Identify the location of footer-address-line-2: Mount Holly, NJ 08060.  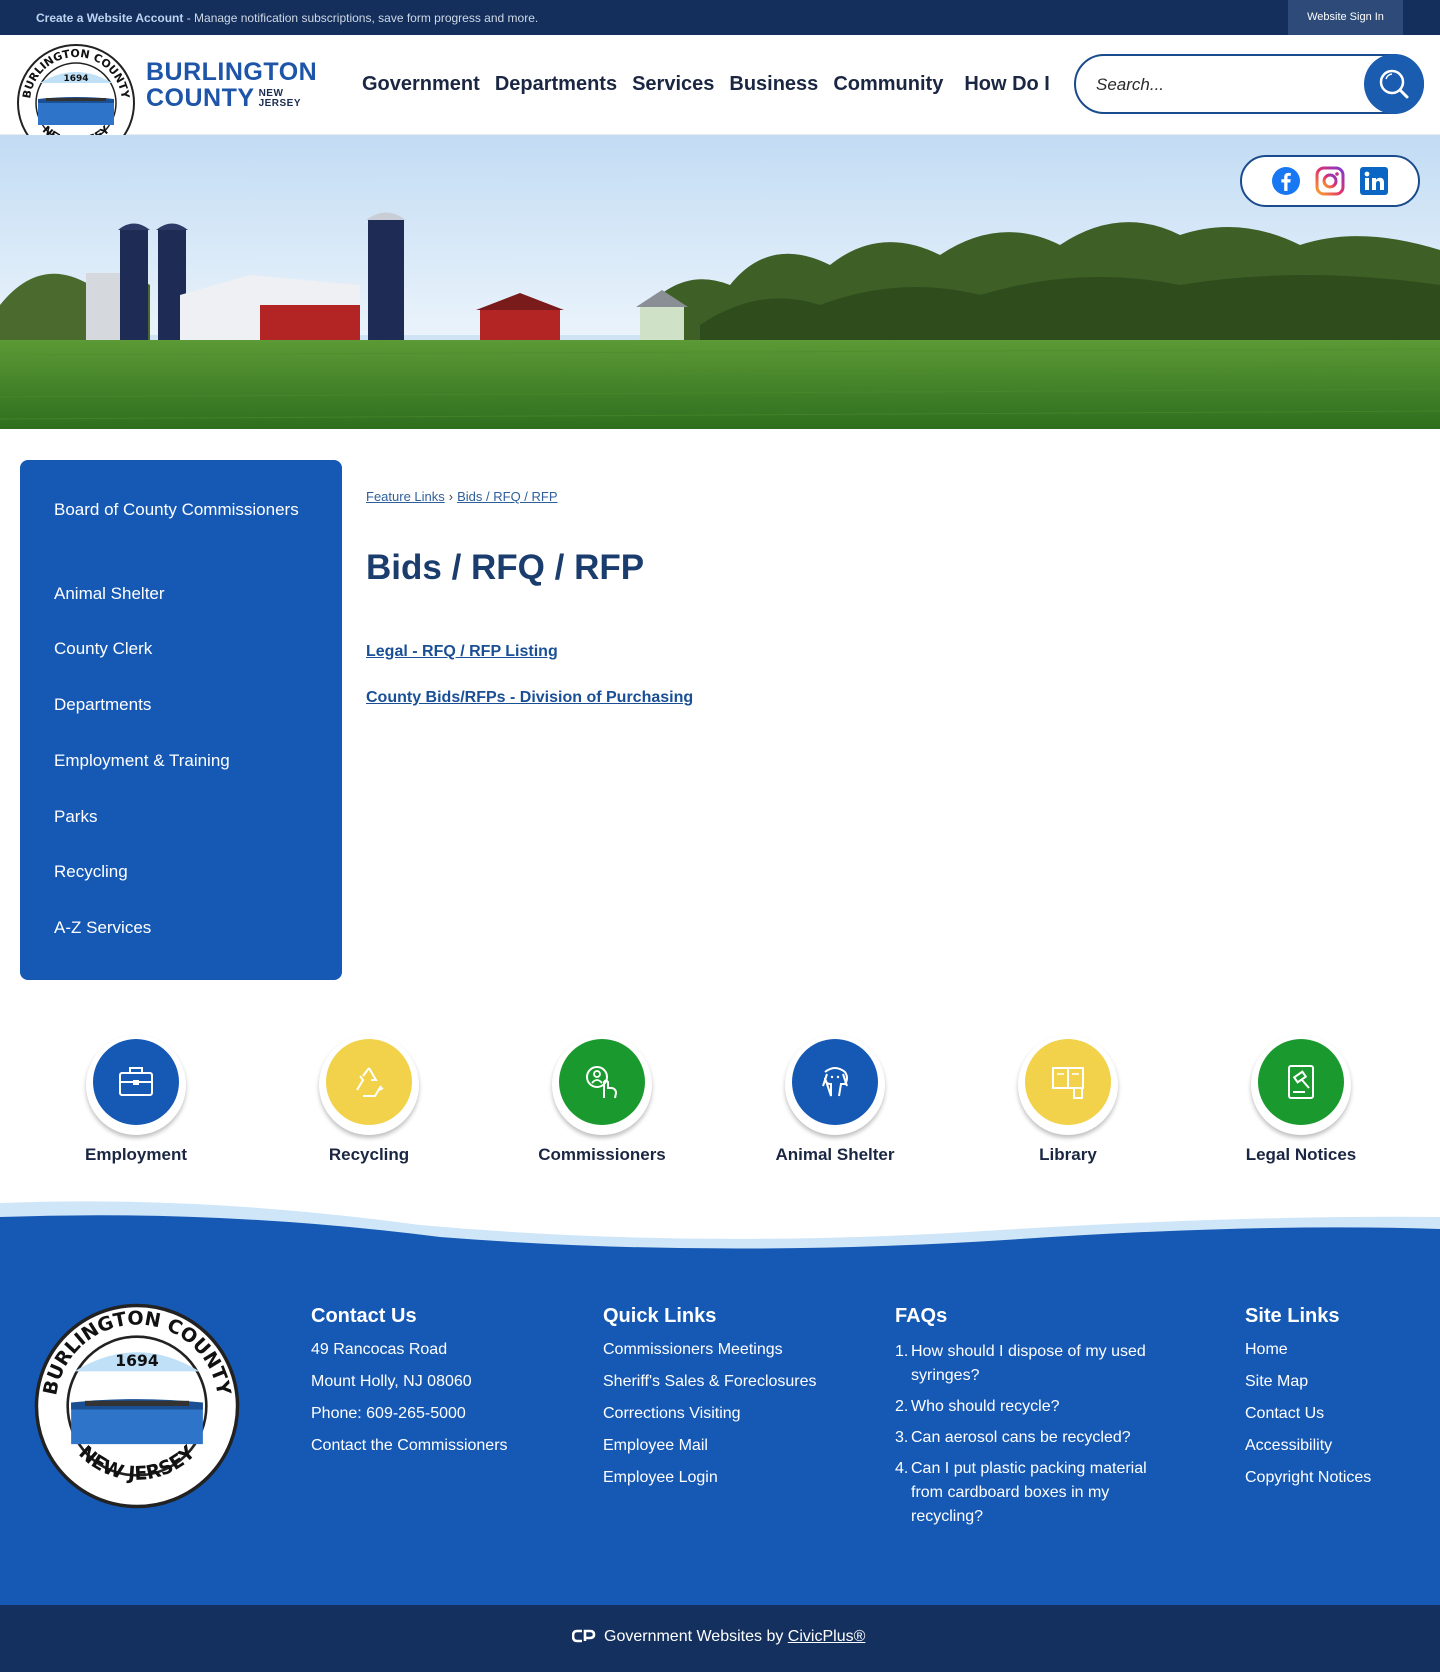
(391, 1381).